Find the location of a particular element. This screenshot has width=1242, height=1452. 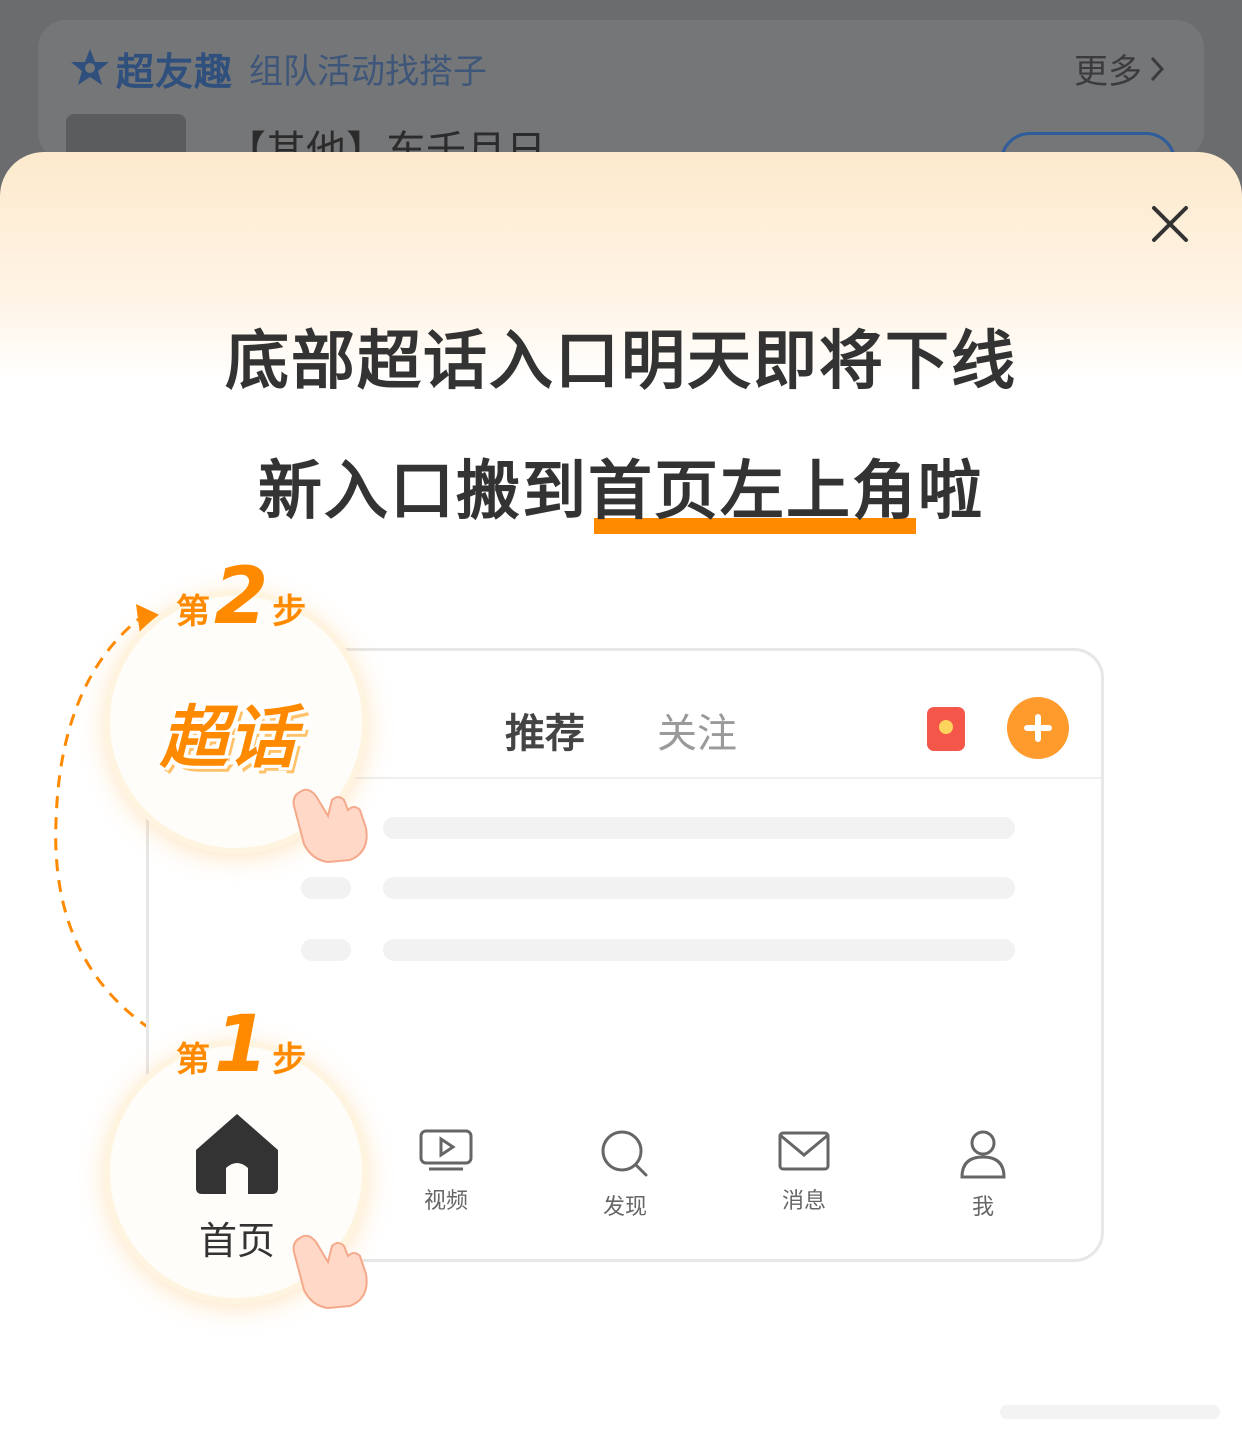

home-icon is located at coordinates (237, 1154).